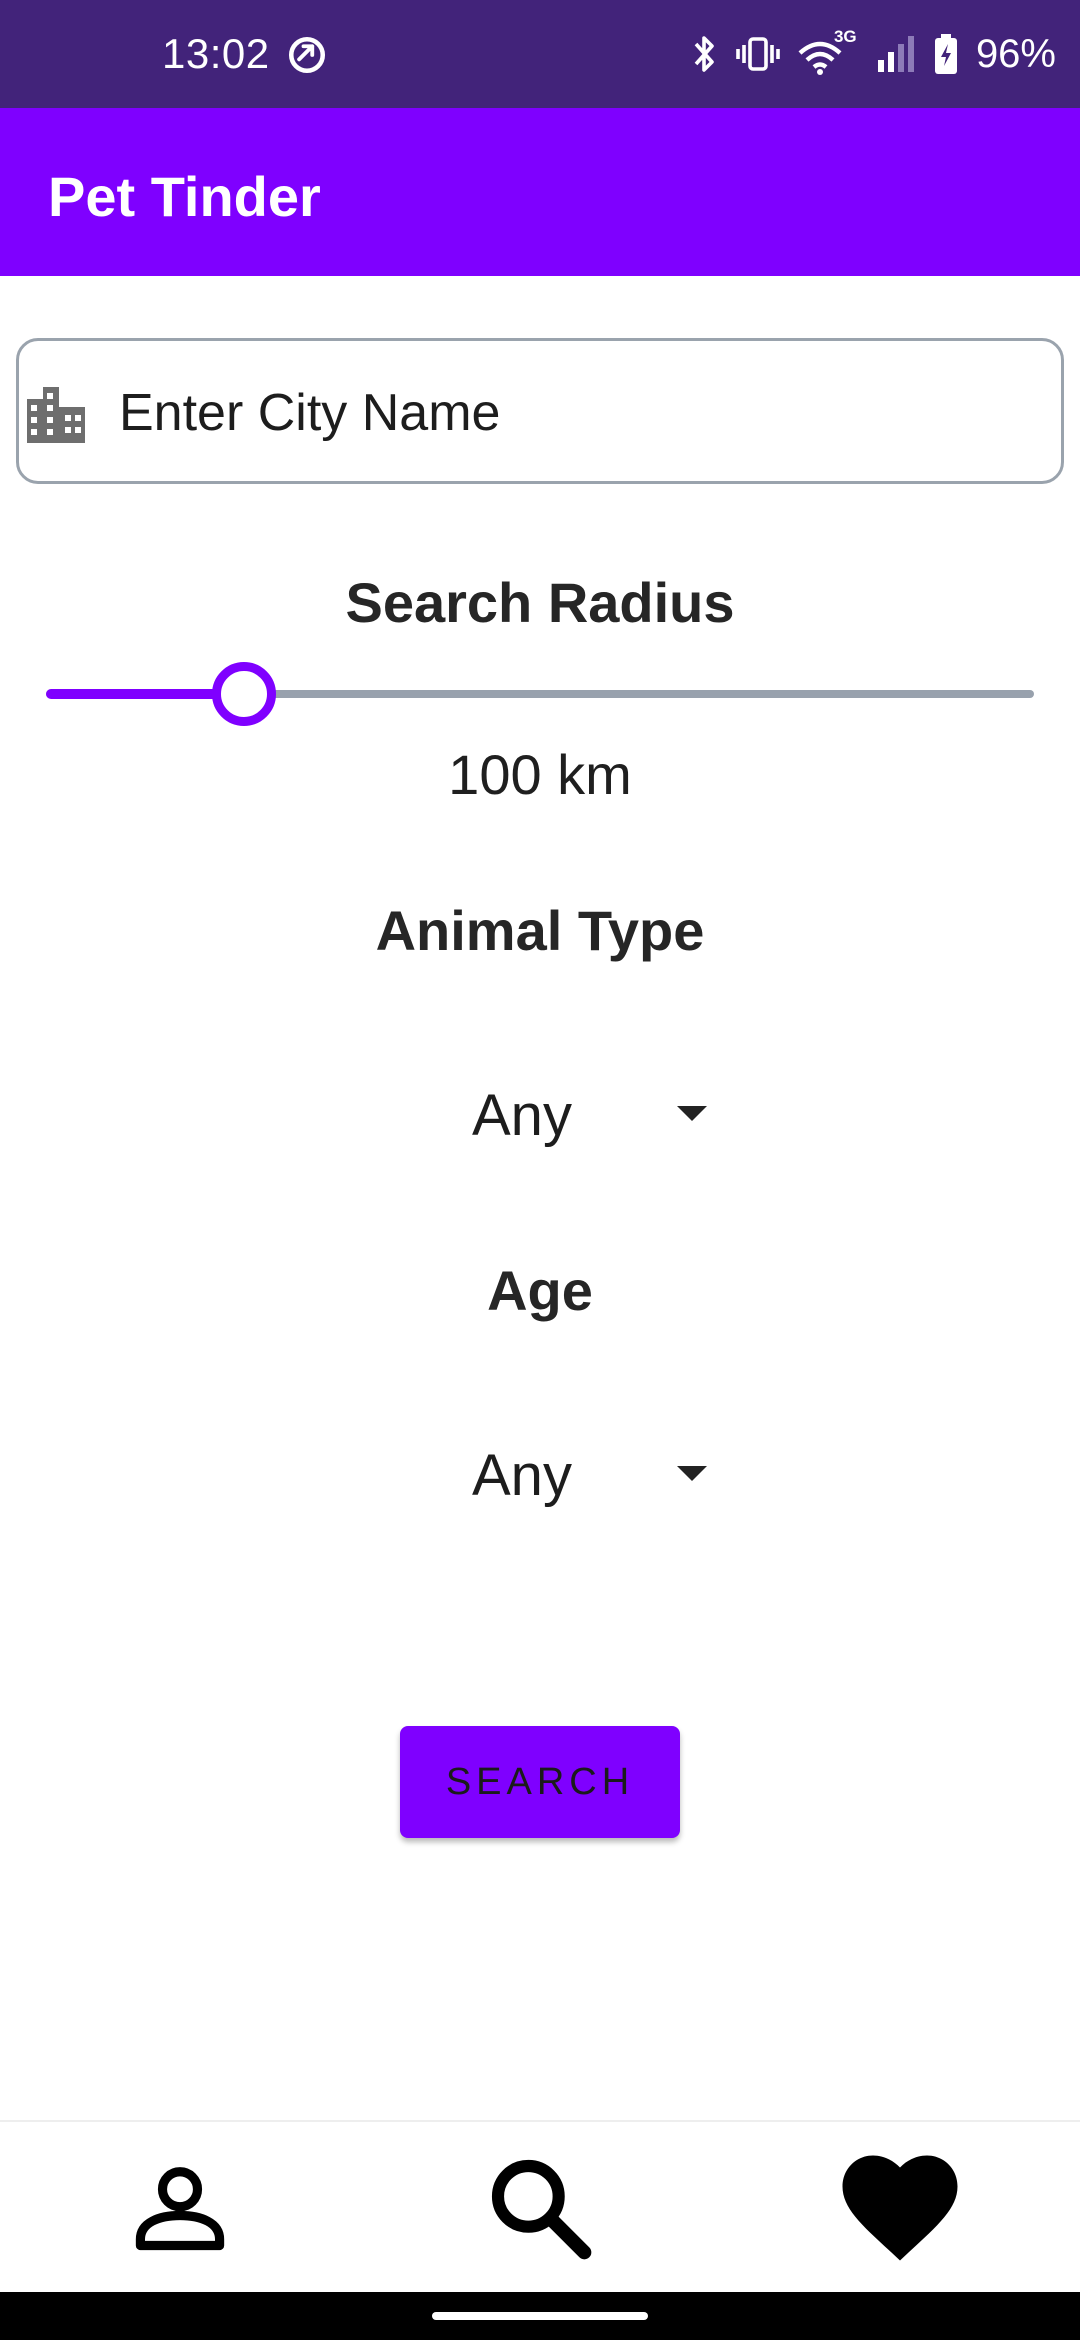 The width and height of the screenshot is (1080, 2340). What do you see at coordinates (56, 415) in the screenshot?
I see `city-building-icon` at bounding box center [56, 415].